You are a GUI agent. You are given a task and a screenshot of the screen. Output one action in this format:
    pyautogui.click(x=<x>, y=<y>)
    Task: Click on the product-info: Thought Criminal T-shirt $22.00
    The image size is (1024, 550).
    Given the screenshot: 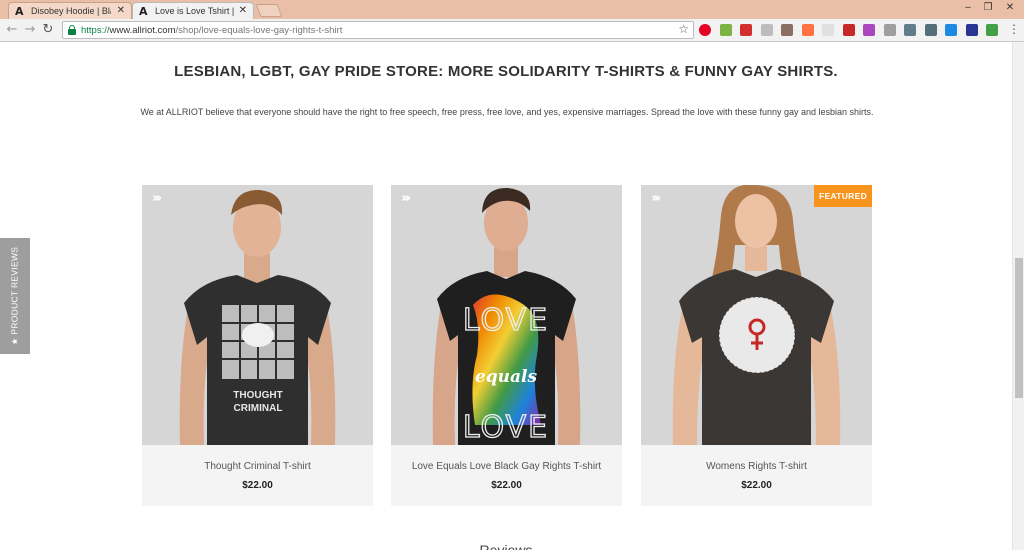 What is the action you would take?
    pyautogui.click(x=257, y=475)
    